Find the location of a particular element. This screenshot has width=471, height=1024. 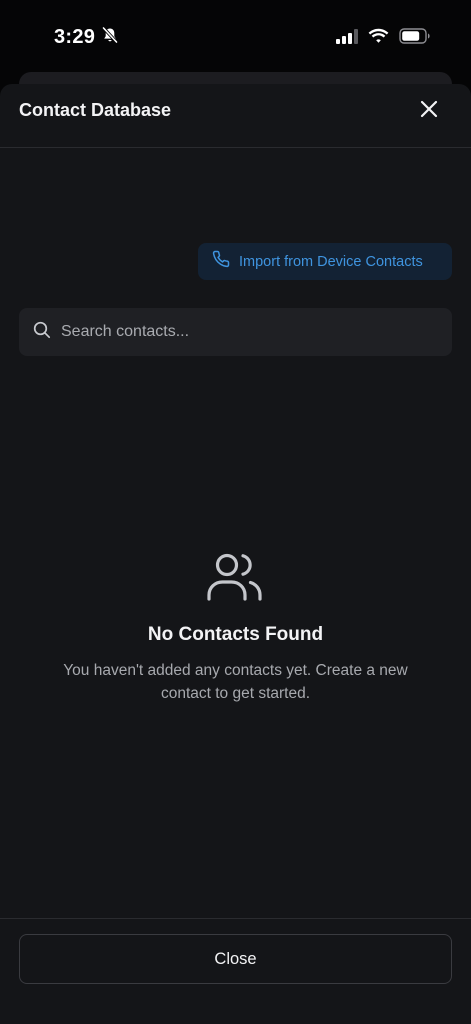

phone-icon is located at coordinates (221, 261).